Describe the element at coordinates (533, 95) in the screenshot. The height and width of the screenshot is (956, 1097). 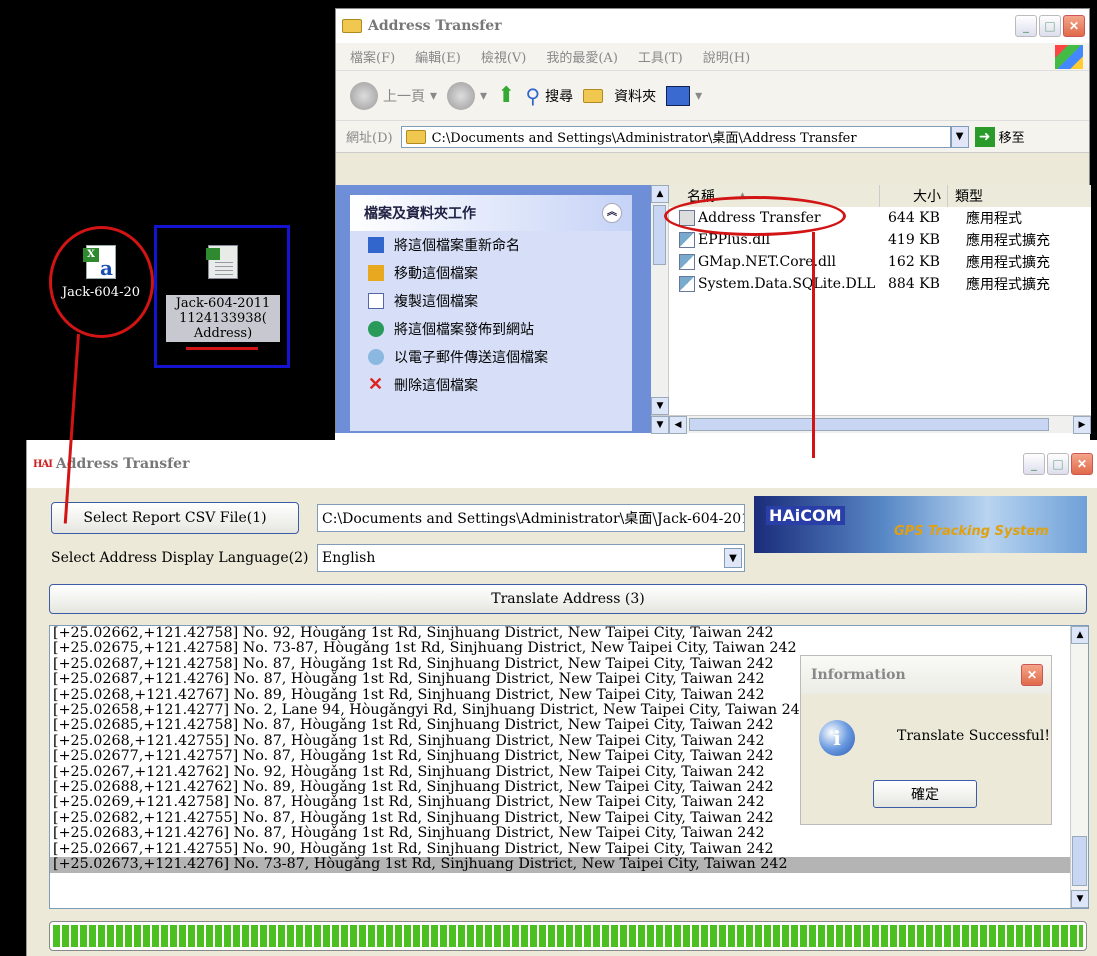
I see `search-icon: ⚲` at that location.